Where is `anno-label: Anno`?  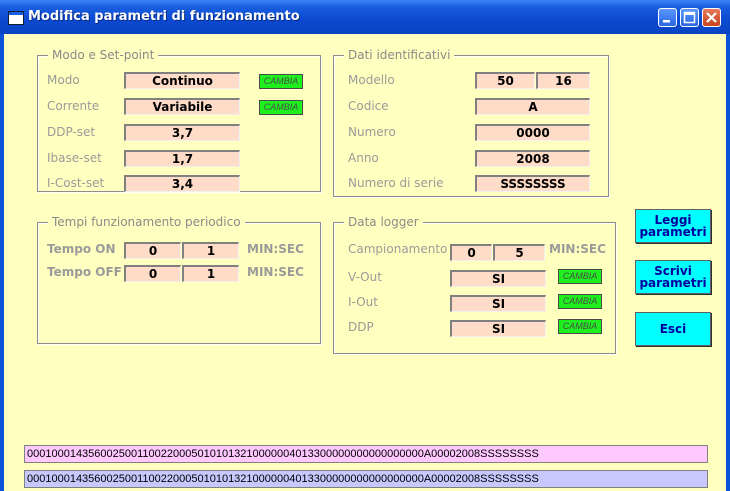 anno-label: Anno is located at coordinates (363, 158).